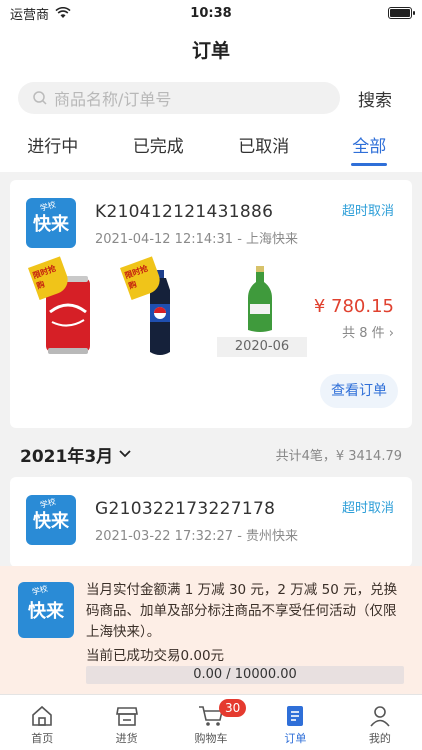 Image resolution: width=422 pixels, height=750 pixels. What do you see at coordinates (295, 716) in the screenshot?
I see `order-icon` at bounding box center [295, 716].